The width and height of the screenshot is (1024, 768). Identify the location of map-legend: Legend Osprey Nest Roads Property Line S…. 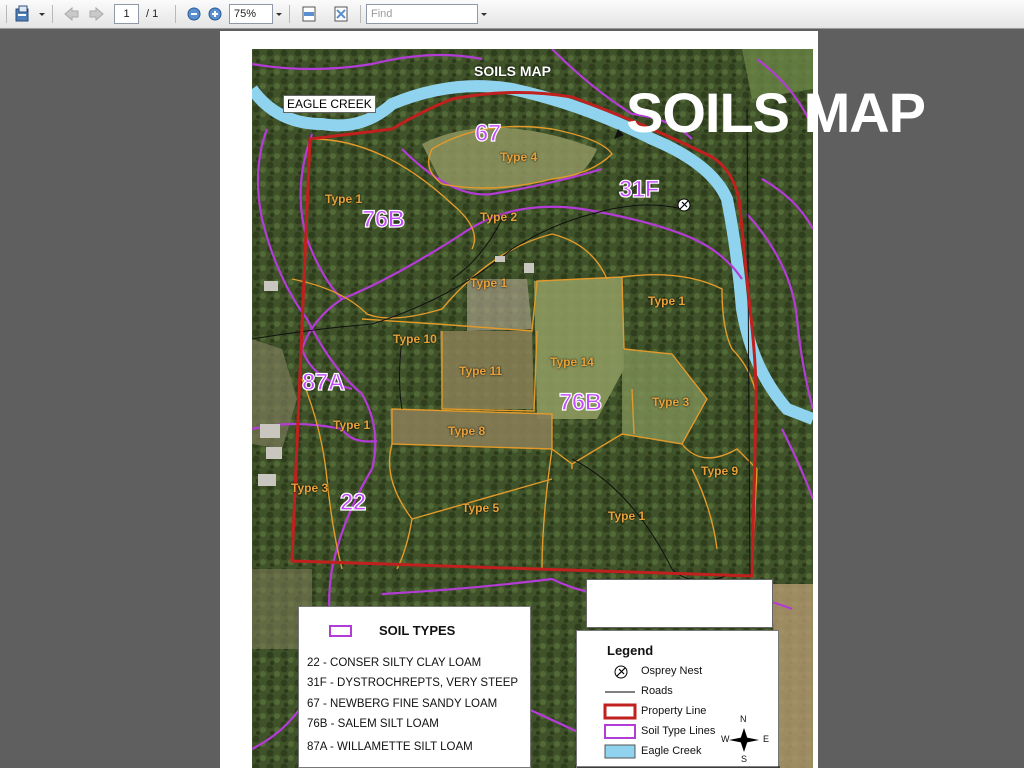
(678, 699).